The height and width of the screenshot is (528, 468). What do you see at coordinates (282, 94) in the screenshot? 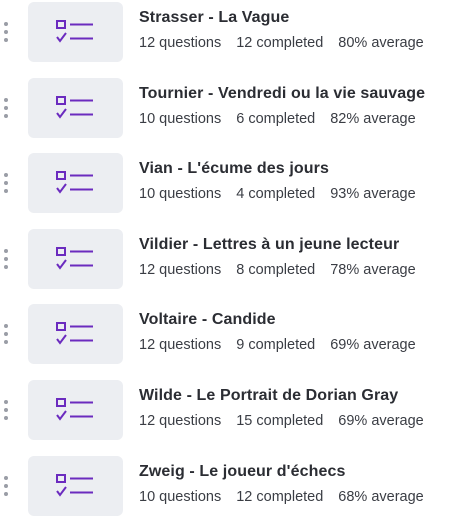
I see `quiz-title: Tournier - Vendredi ou la vie sauvage` at bounding box center [282, 94].